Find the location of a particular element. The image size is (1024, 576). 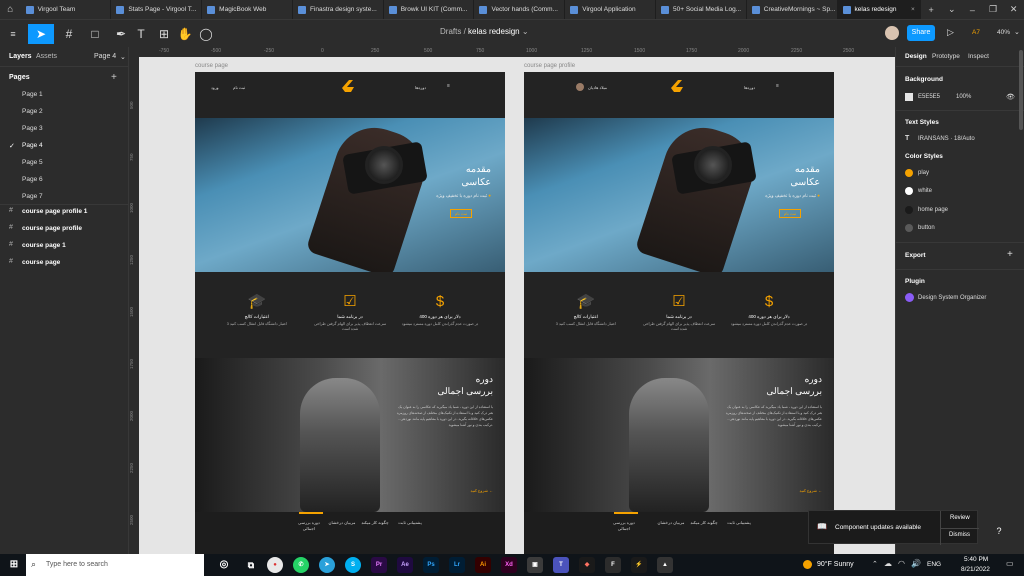

volume-icon: 🔊 is located at coordinates (916, 563).